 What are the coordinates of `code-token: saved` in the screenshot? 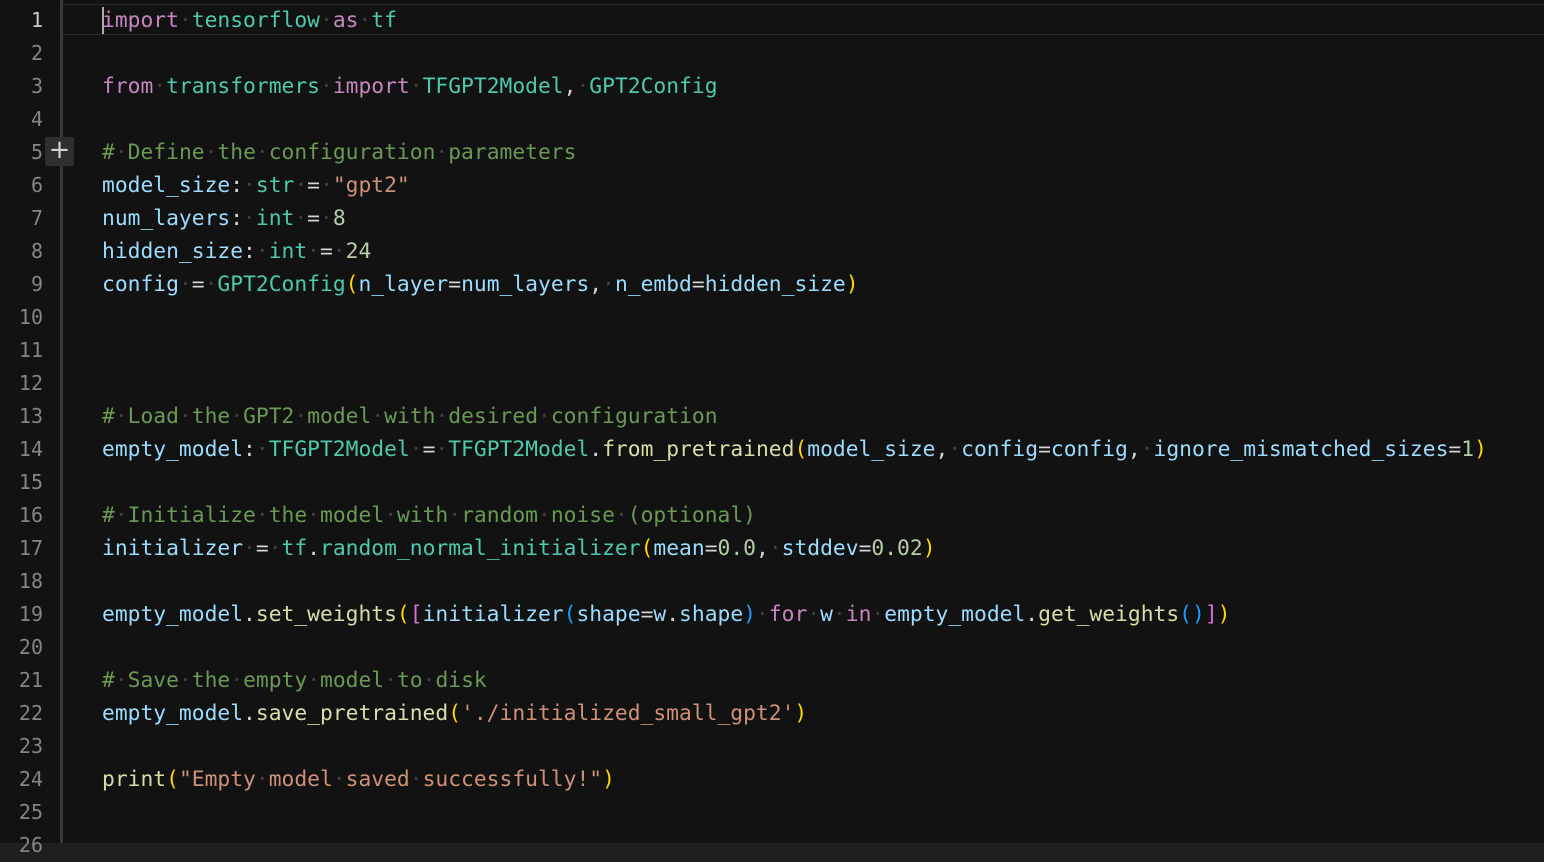 It's located at (377, 779).